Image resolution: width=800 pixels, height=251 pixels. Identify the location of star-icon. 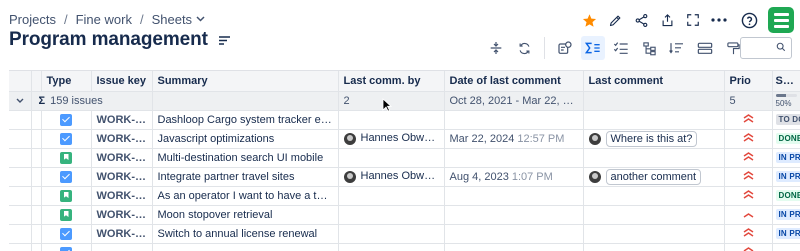
(589, 20).